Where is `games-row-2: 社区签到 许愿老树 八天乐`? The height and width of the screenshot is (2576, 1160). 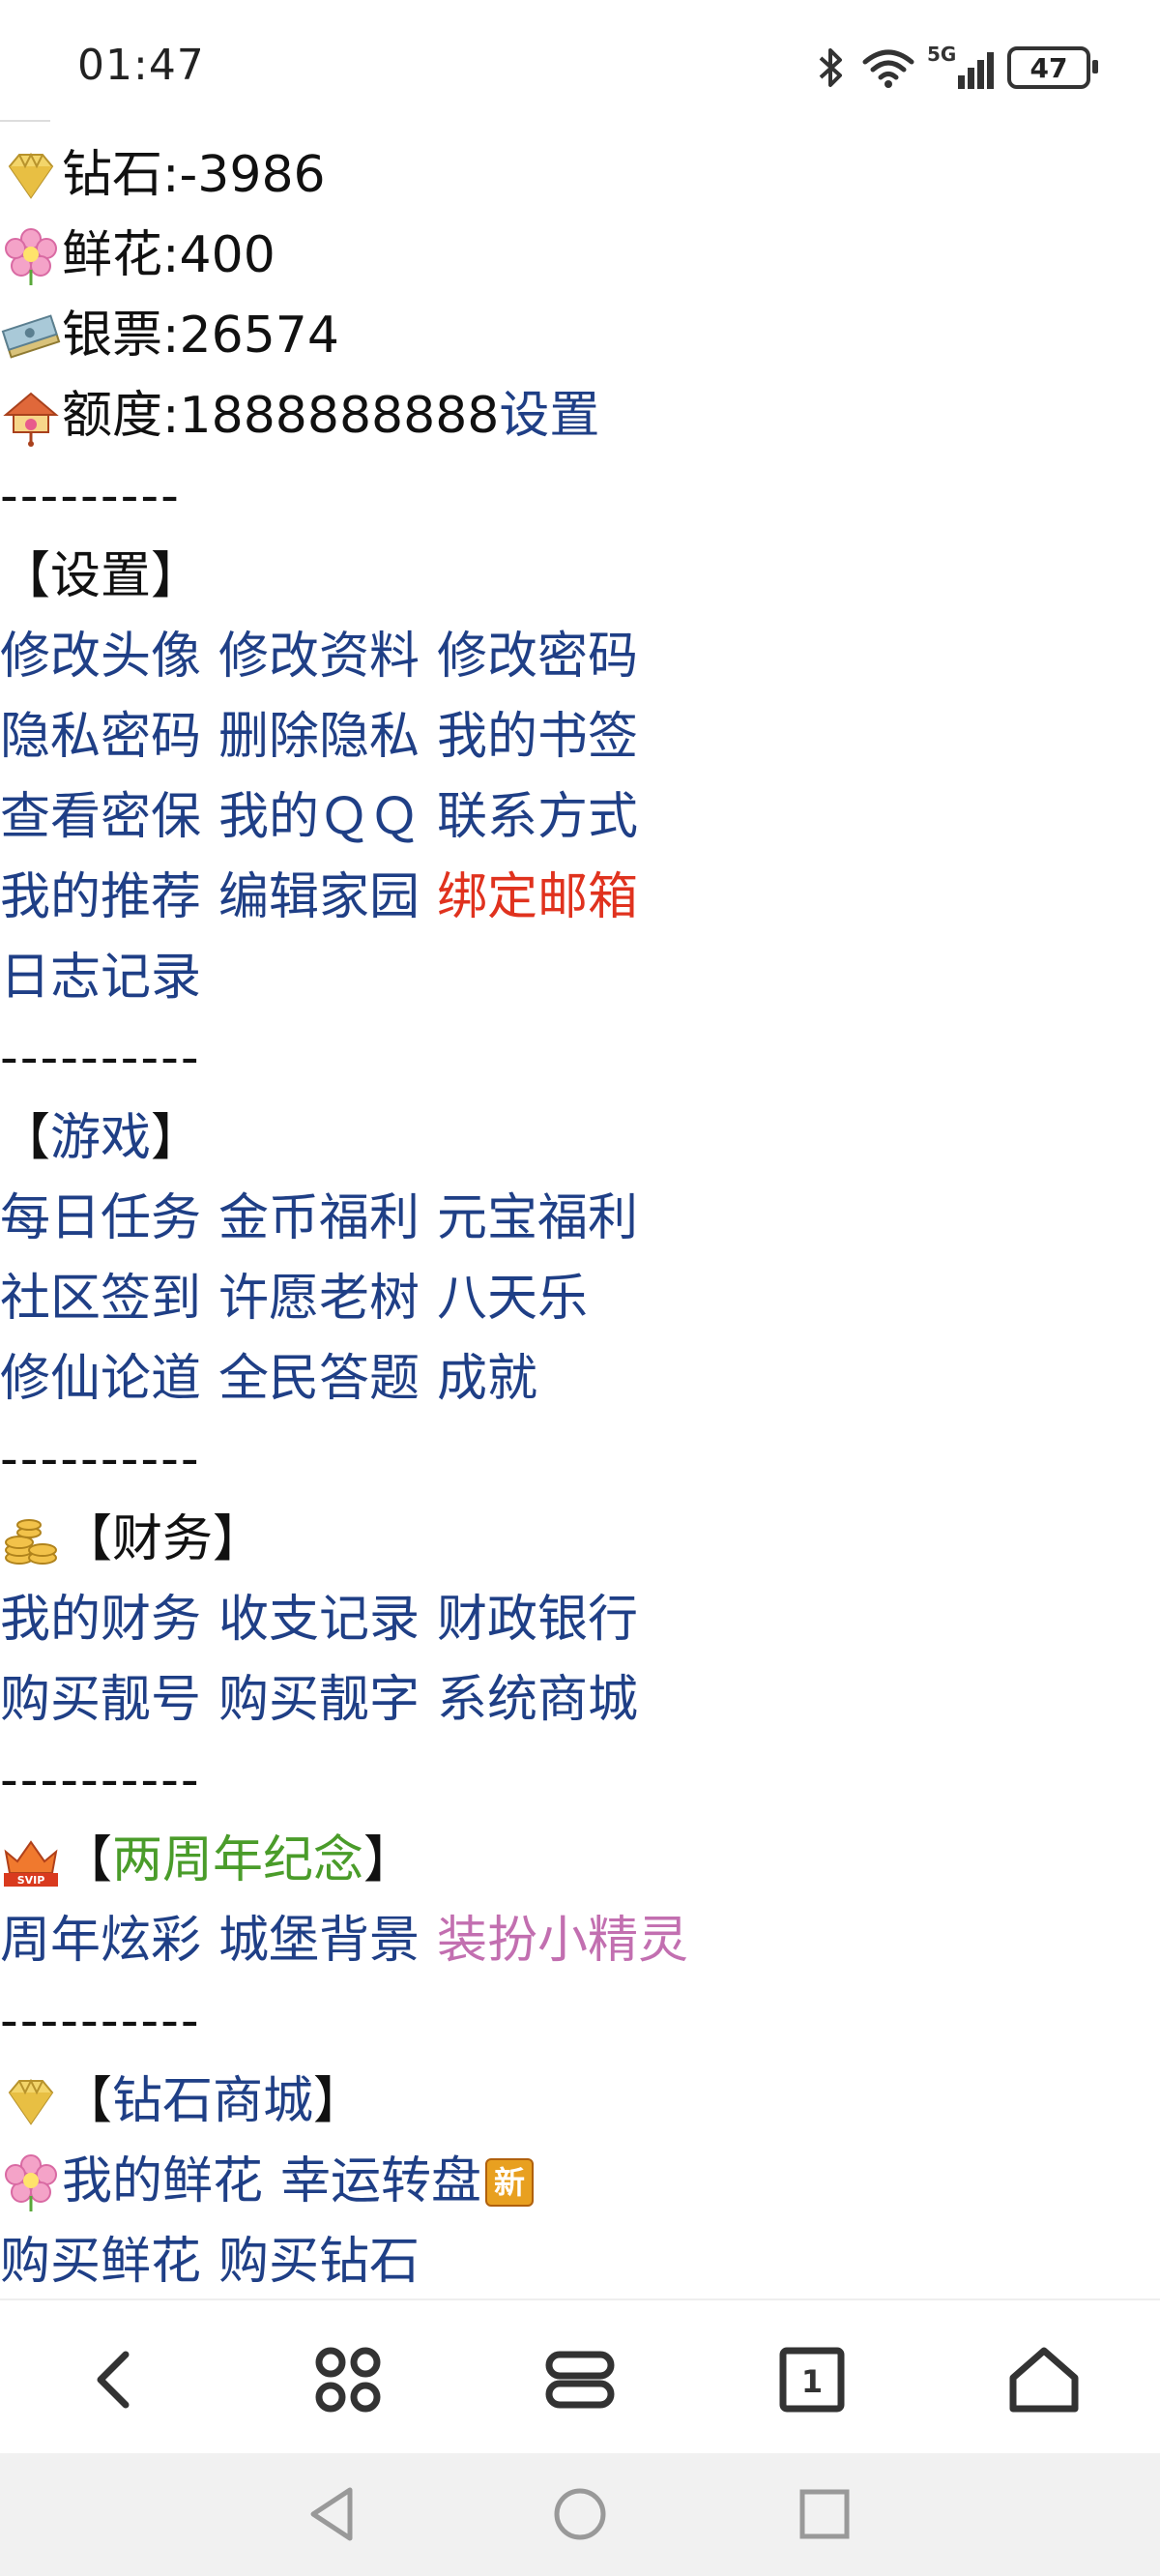 games-row-2: 社区签到 许愿老树 八天乐 is located at coordinates (580, 1299).